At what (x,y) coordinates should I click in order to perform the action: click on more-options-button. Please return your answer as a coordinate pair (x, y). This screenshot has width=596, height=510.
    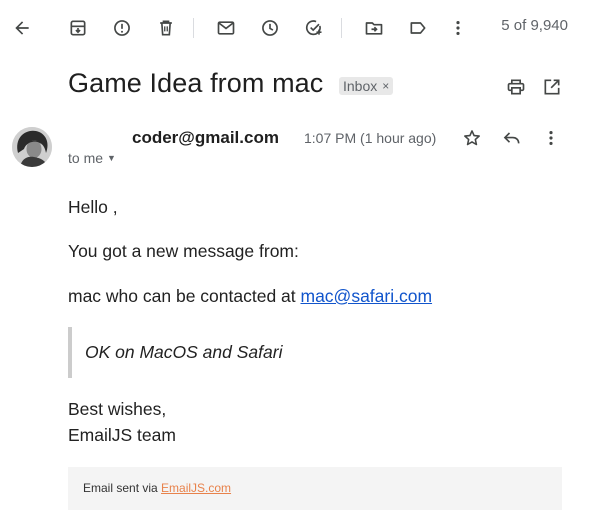
    Looking at the image, I should click on (458, 28).